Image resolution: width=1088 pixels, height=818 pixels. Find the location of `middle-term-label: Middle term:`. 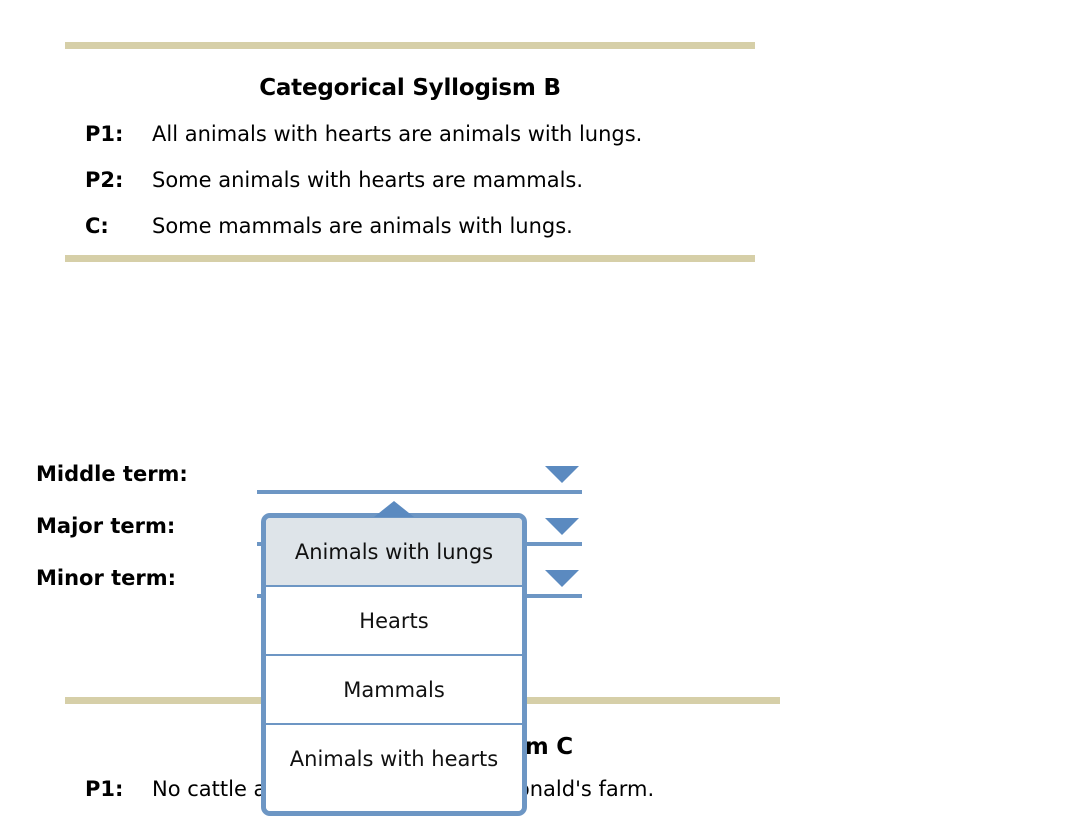

middle-term-label: Middle term: is located at coordinates (112, 474).